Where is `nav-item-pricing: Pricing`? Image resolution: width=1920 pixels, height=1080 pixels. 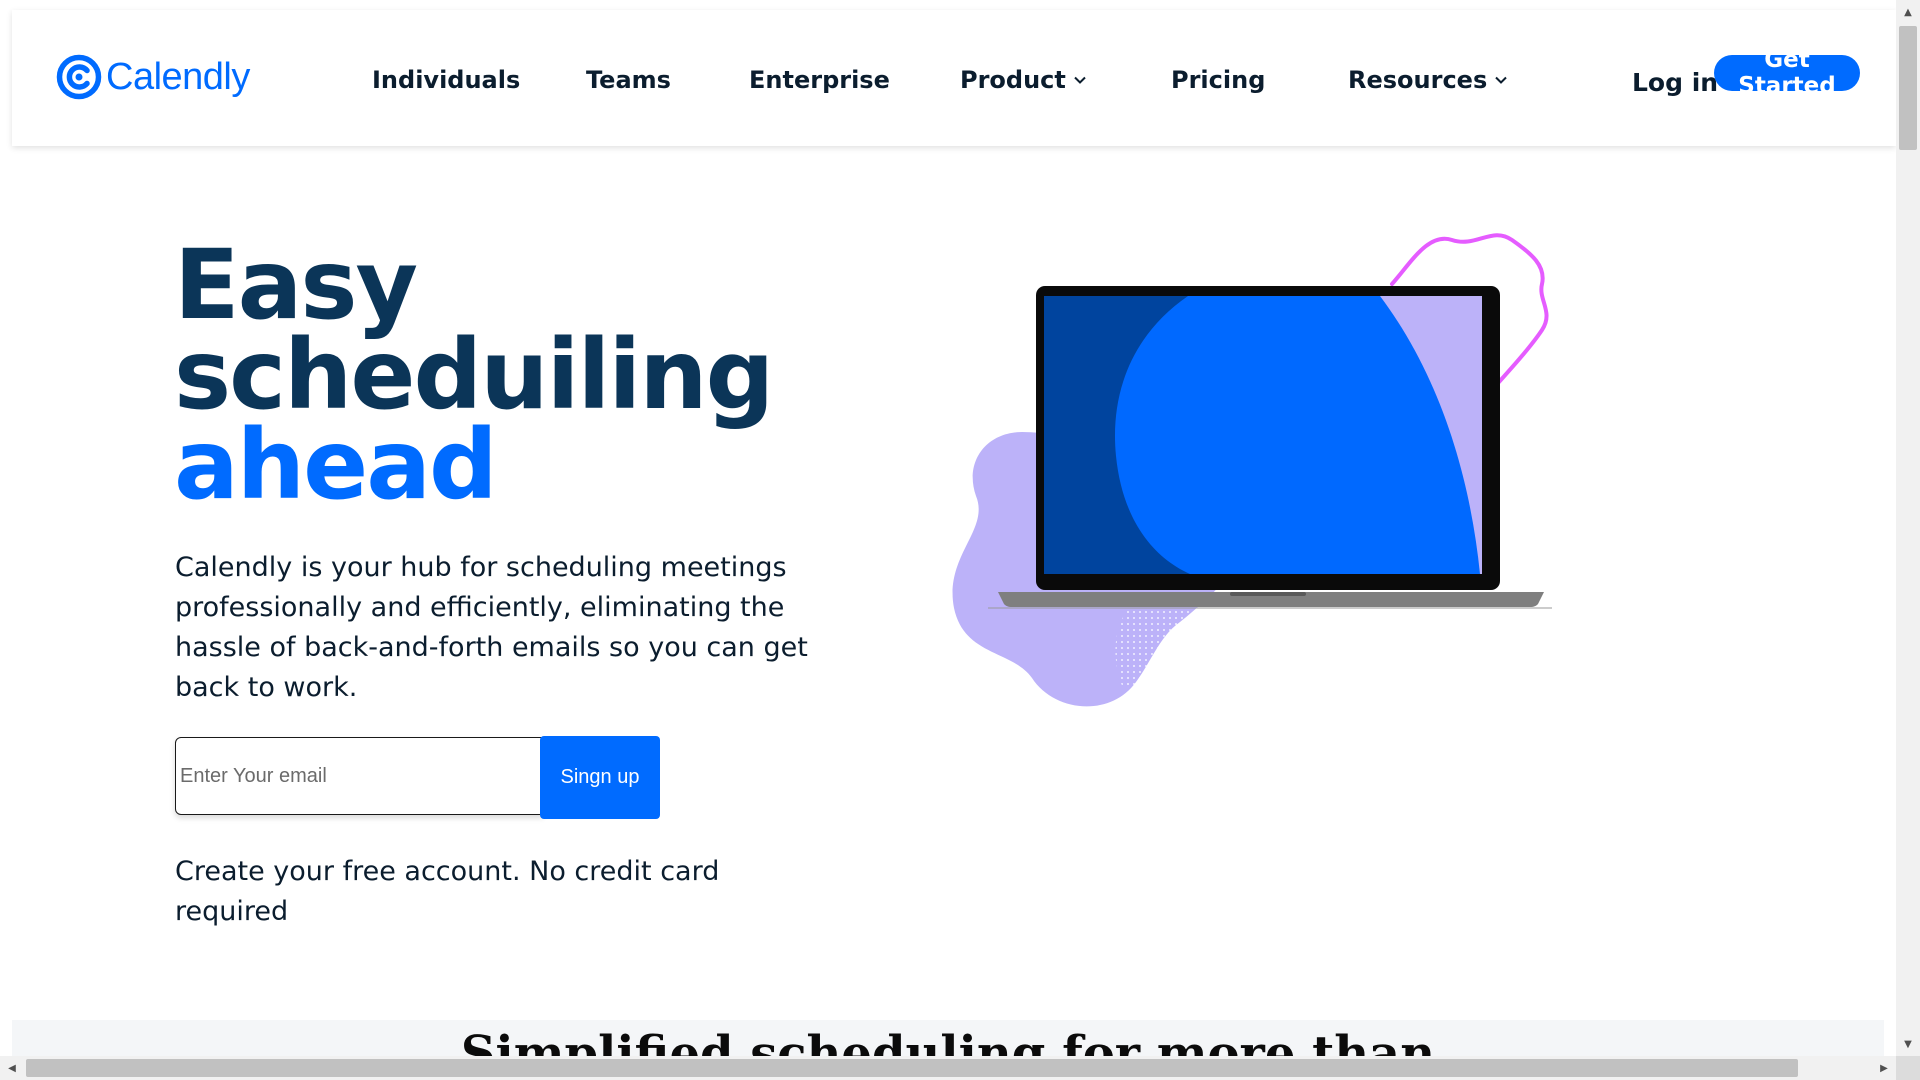
nav-item-pricing: Pricing is located at coordinates (1218, 80).